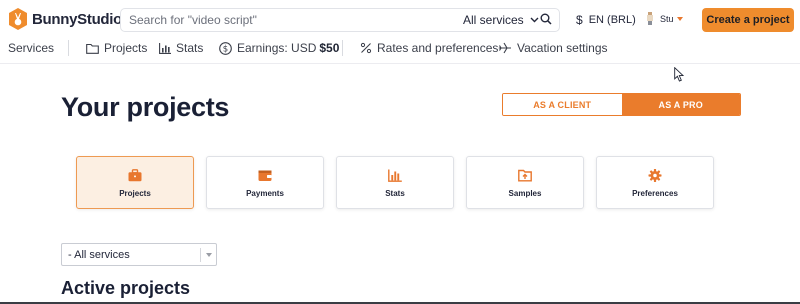 The width and height of the screenshot is (800, 304). I want to click on mouse-cursor-icon, so click(679, 74).